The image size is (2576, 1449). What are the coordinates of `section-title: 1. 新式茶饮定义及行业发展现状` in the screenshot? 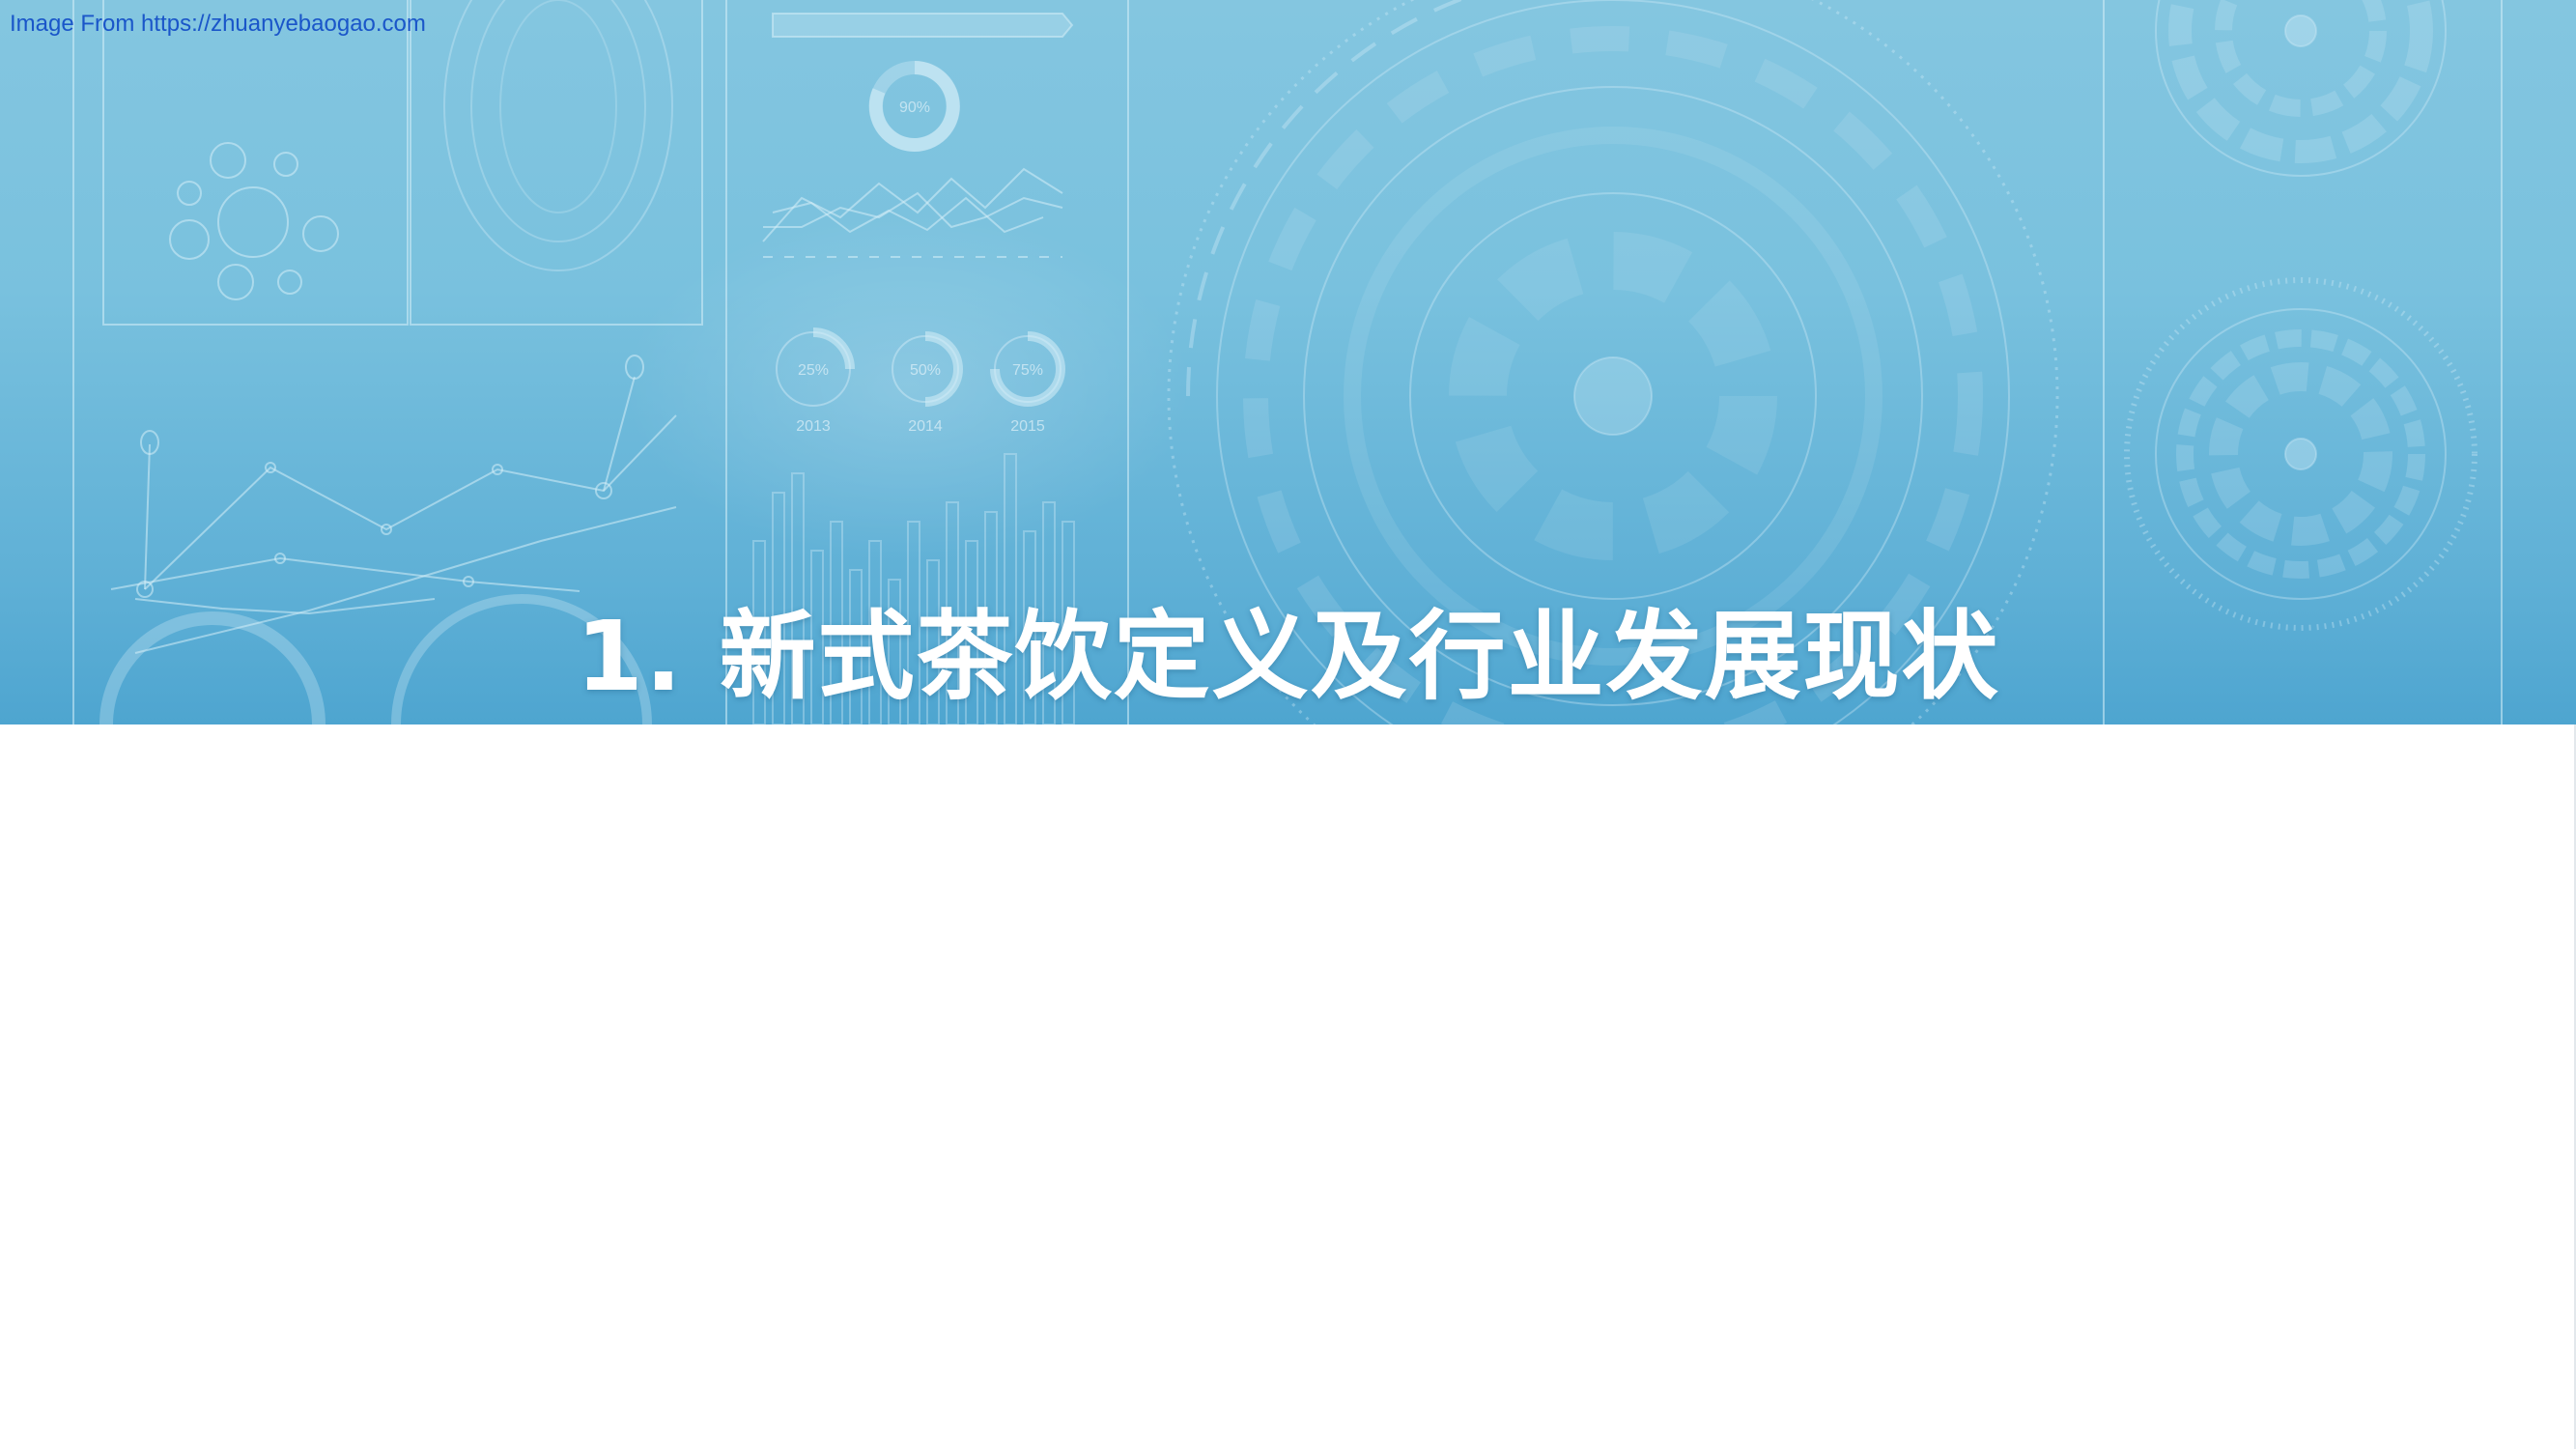 It's located at (1288, 656).